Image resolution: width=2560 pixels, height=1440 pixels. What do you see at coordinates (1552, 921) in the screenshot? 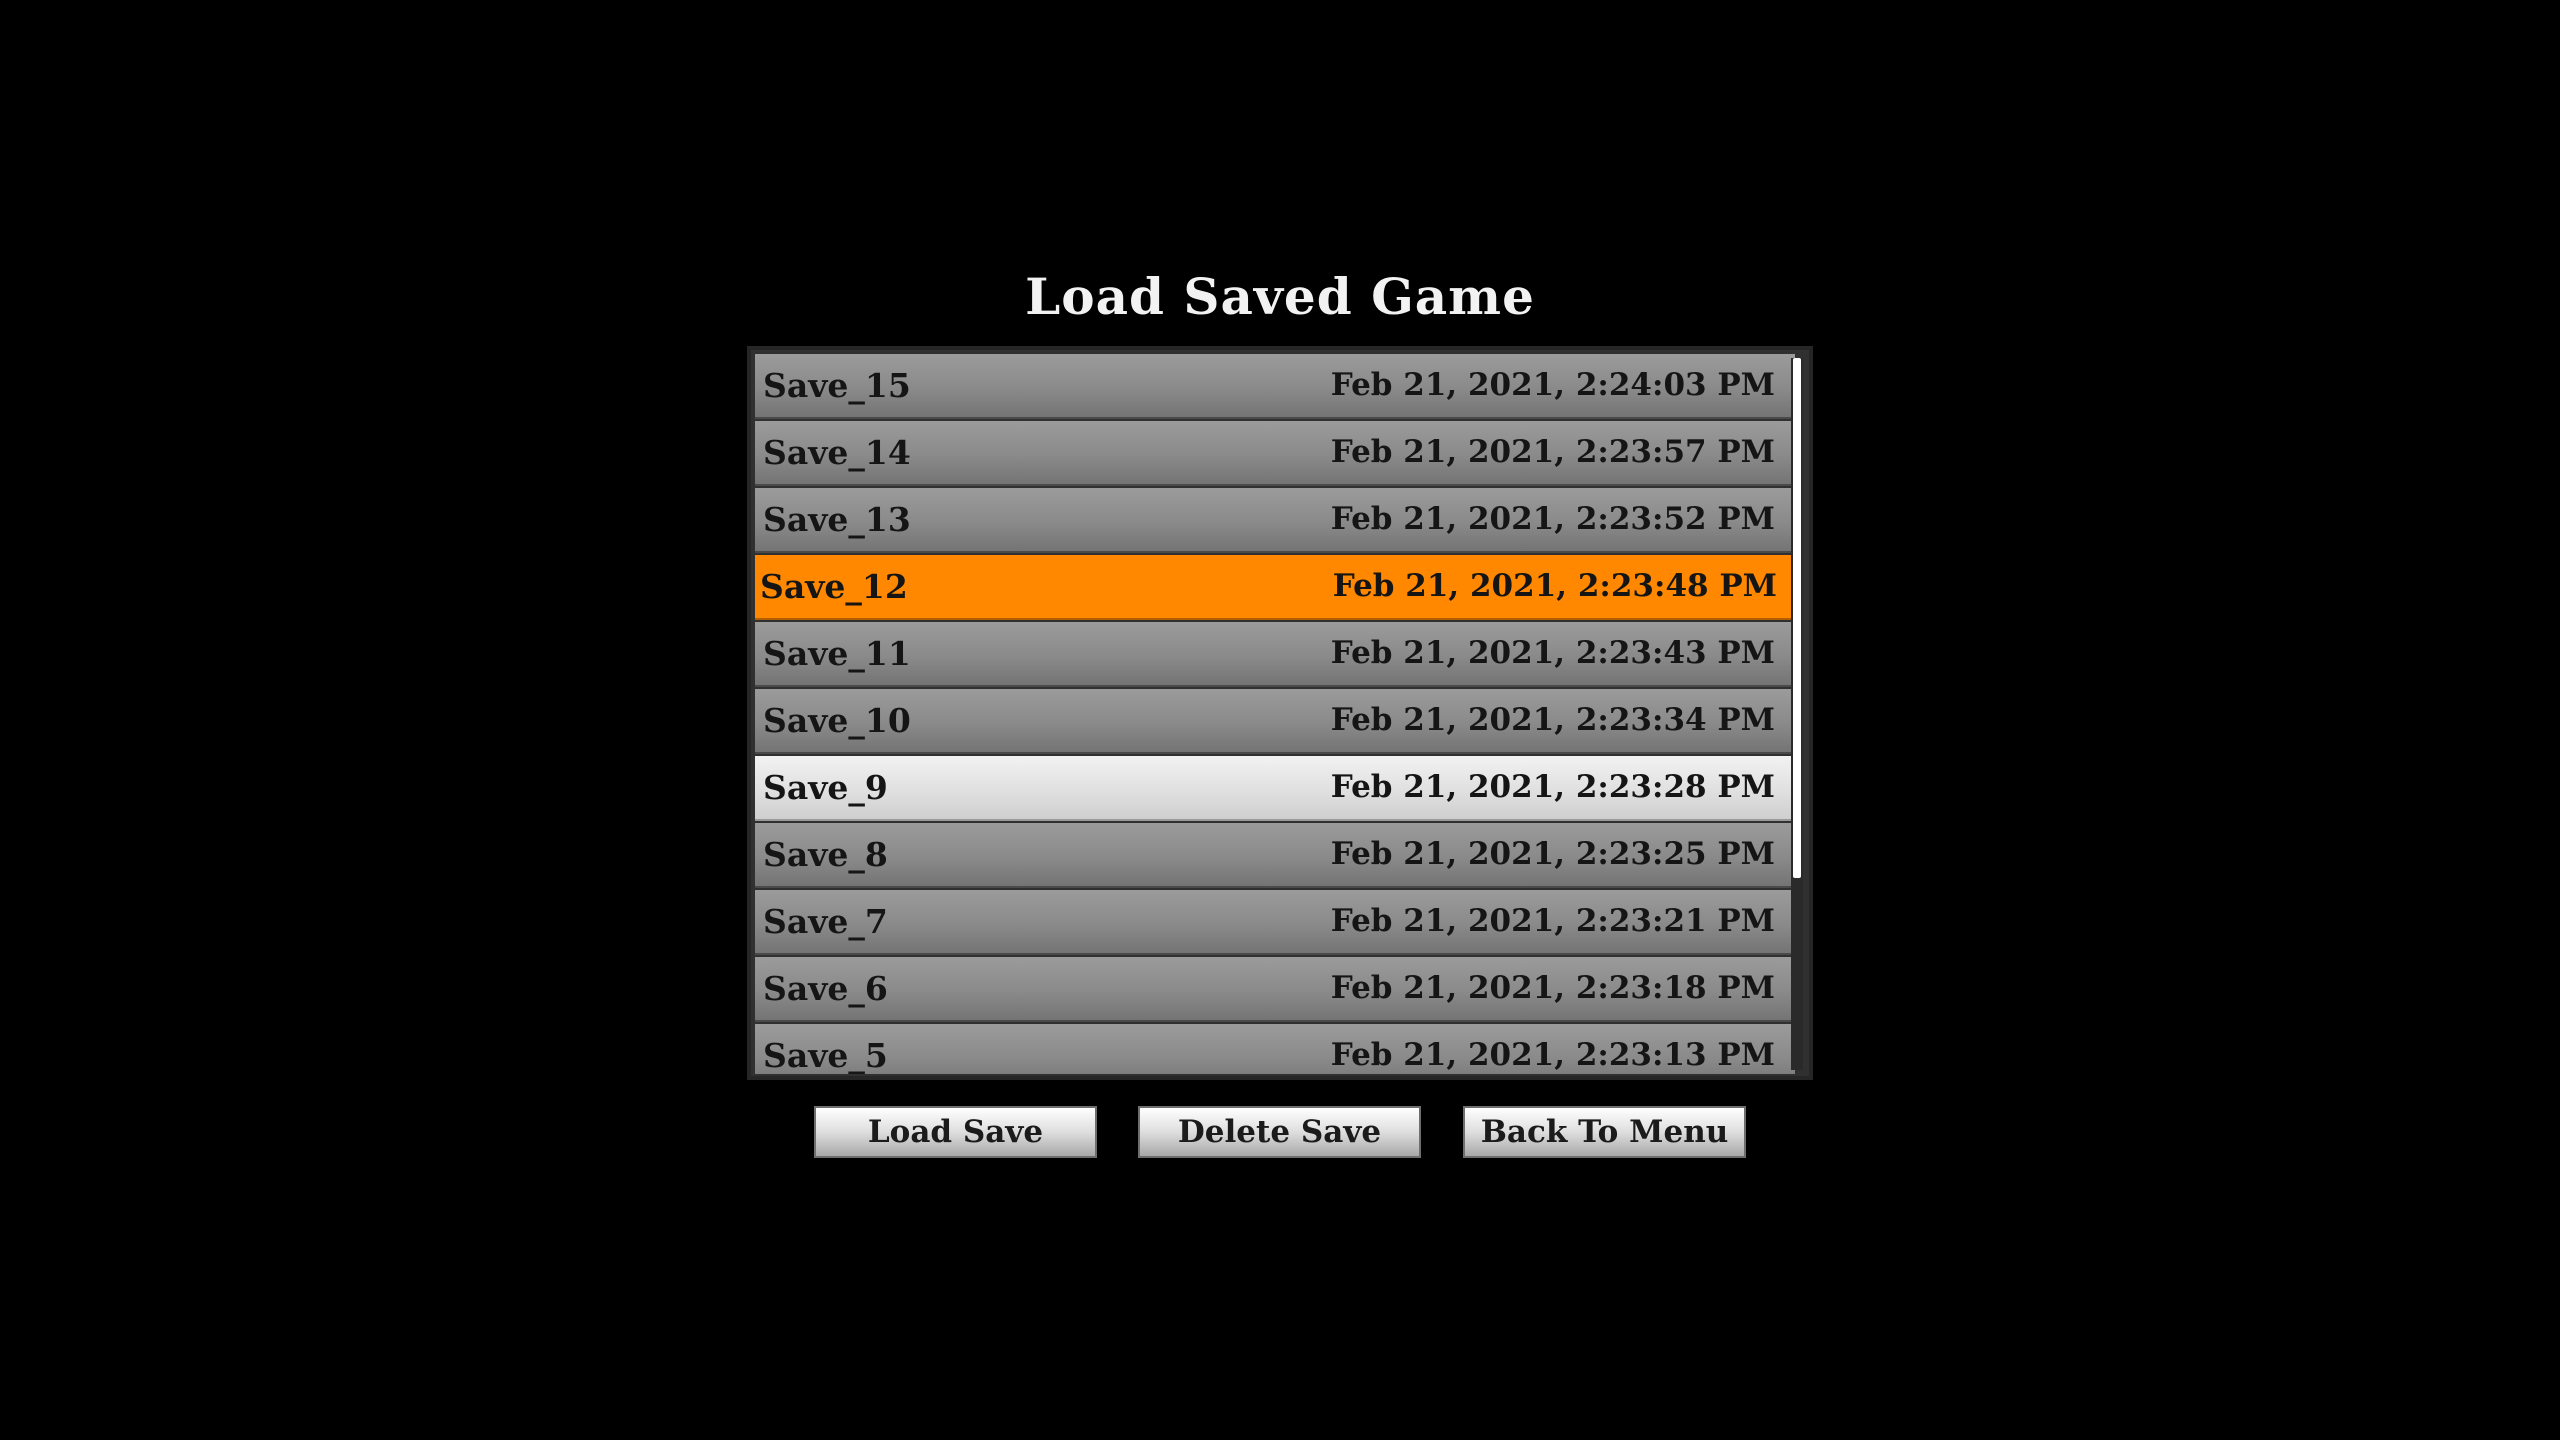
I see `save-date: Feb 21, 2021, 2:23:21 PM` at bounding box center [1552, 921].